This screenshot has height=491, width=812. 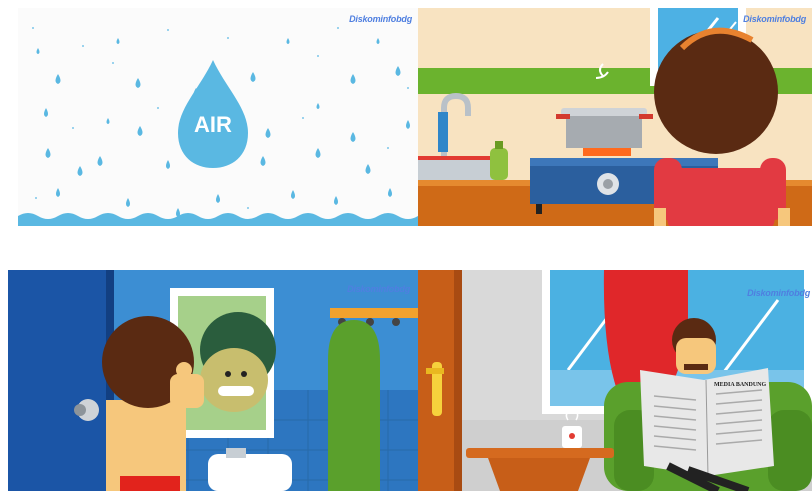 I want to click on sink, so click(x=458, y=169).